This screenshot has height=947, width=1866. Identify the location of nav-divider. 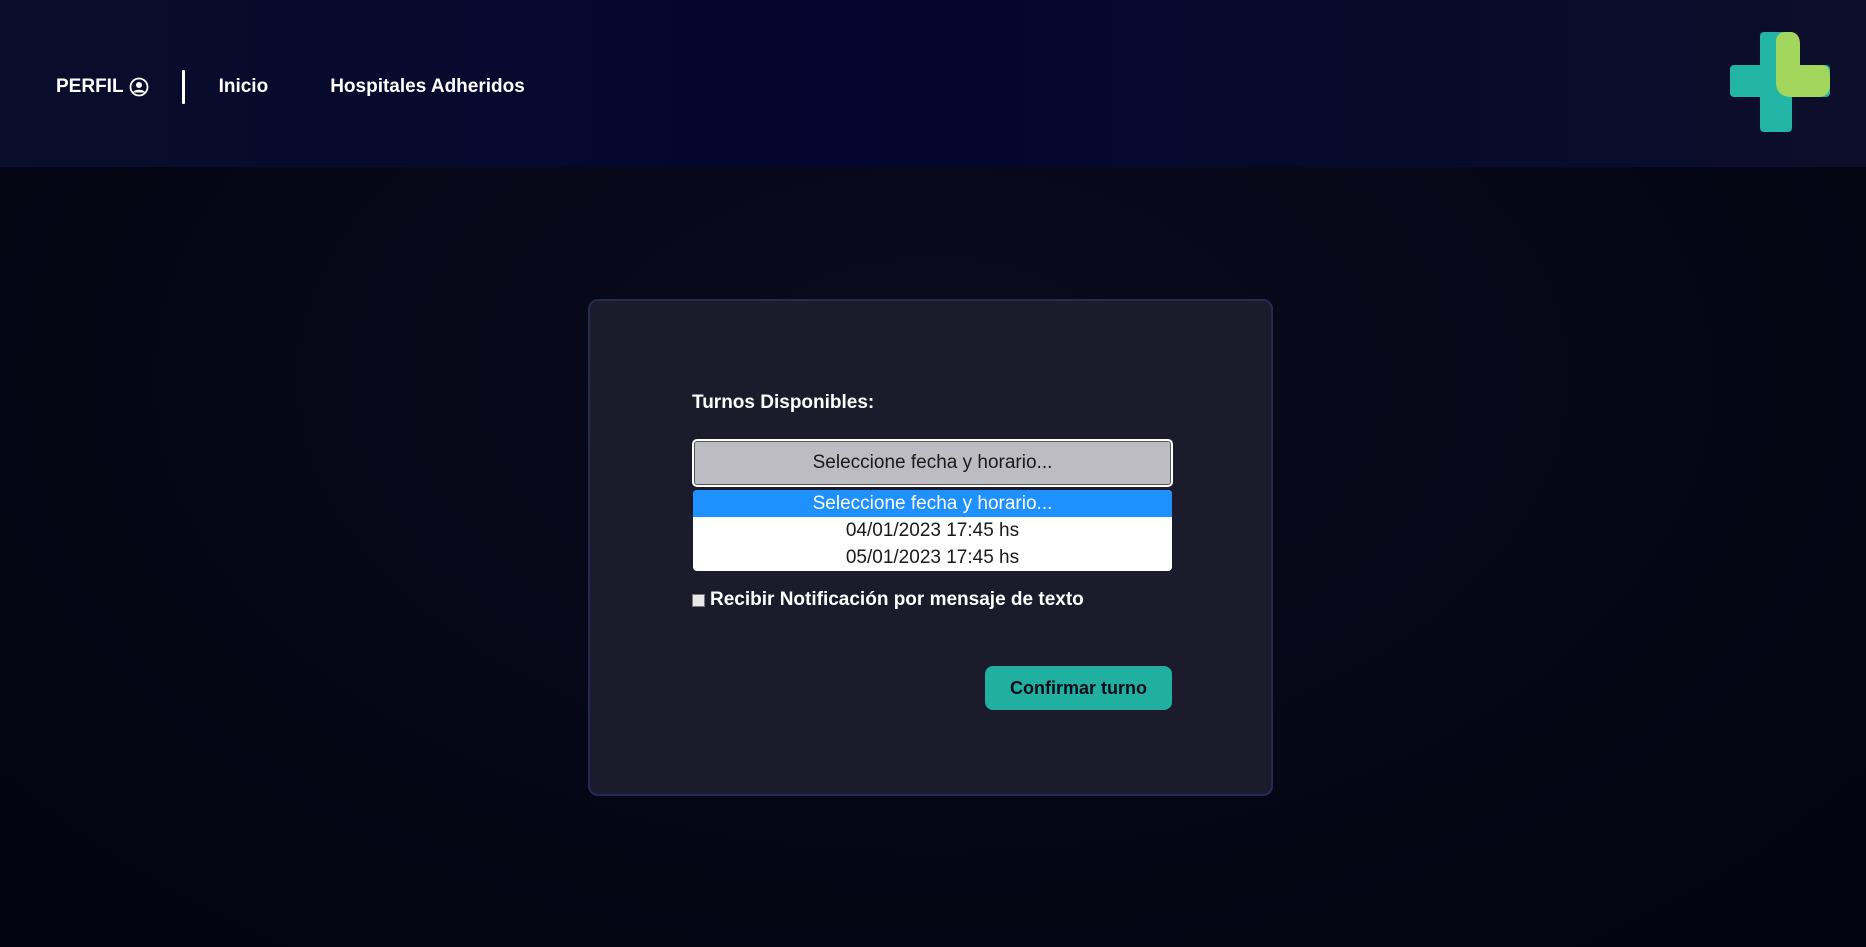
(183, 87).